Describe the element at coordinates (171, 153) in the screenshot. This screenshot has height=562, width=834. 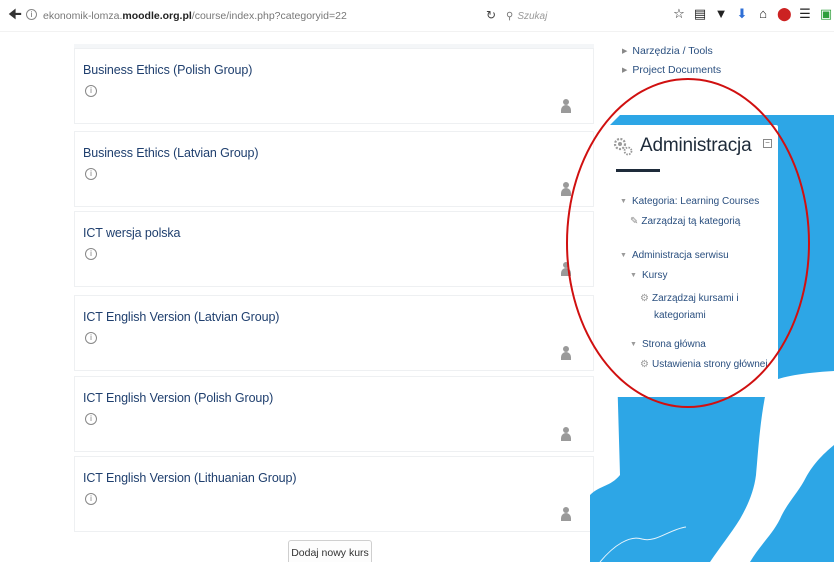
I see `course-title-link: Business Ethics (Latvian Group)` at that location.